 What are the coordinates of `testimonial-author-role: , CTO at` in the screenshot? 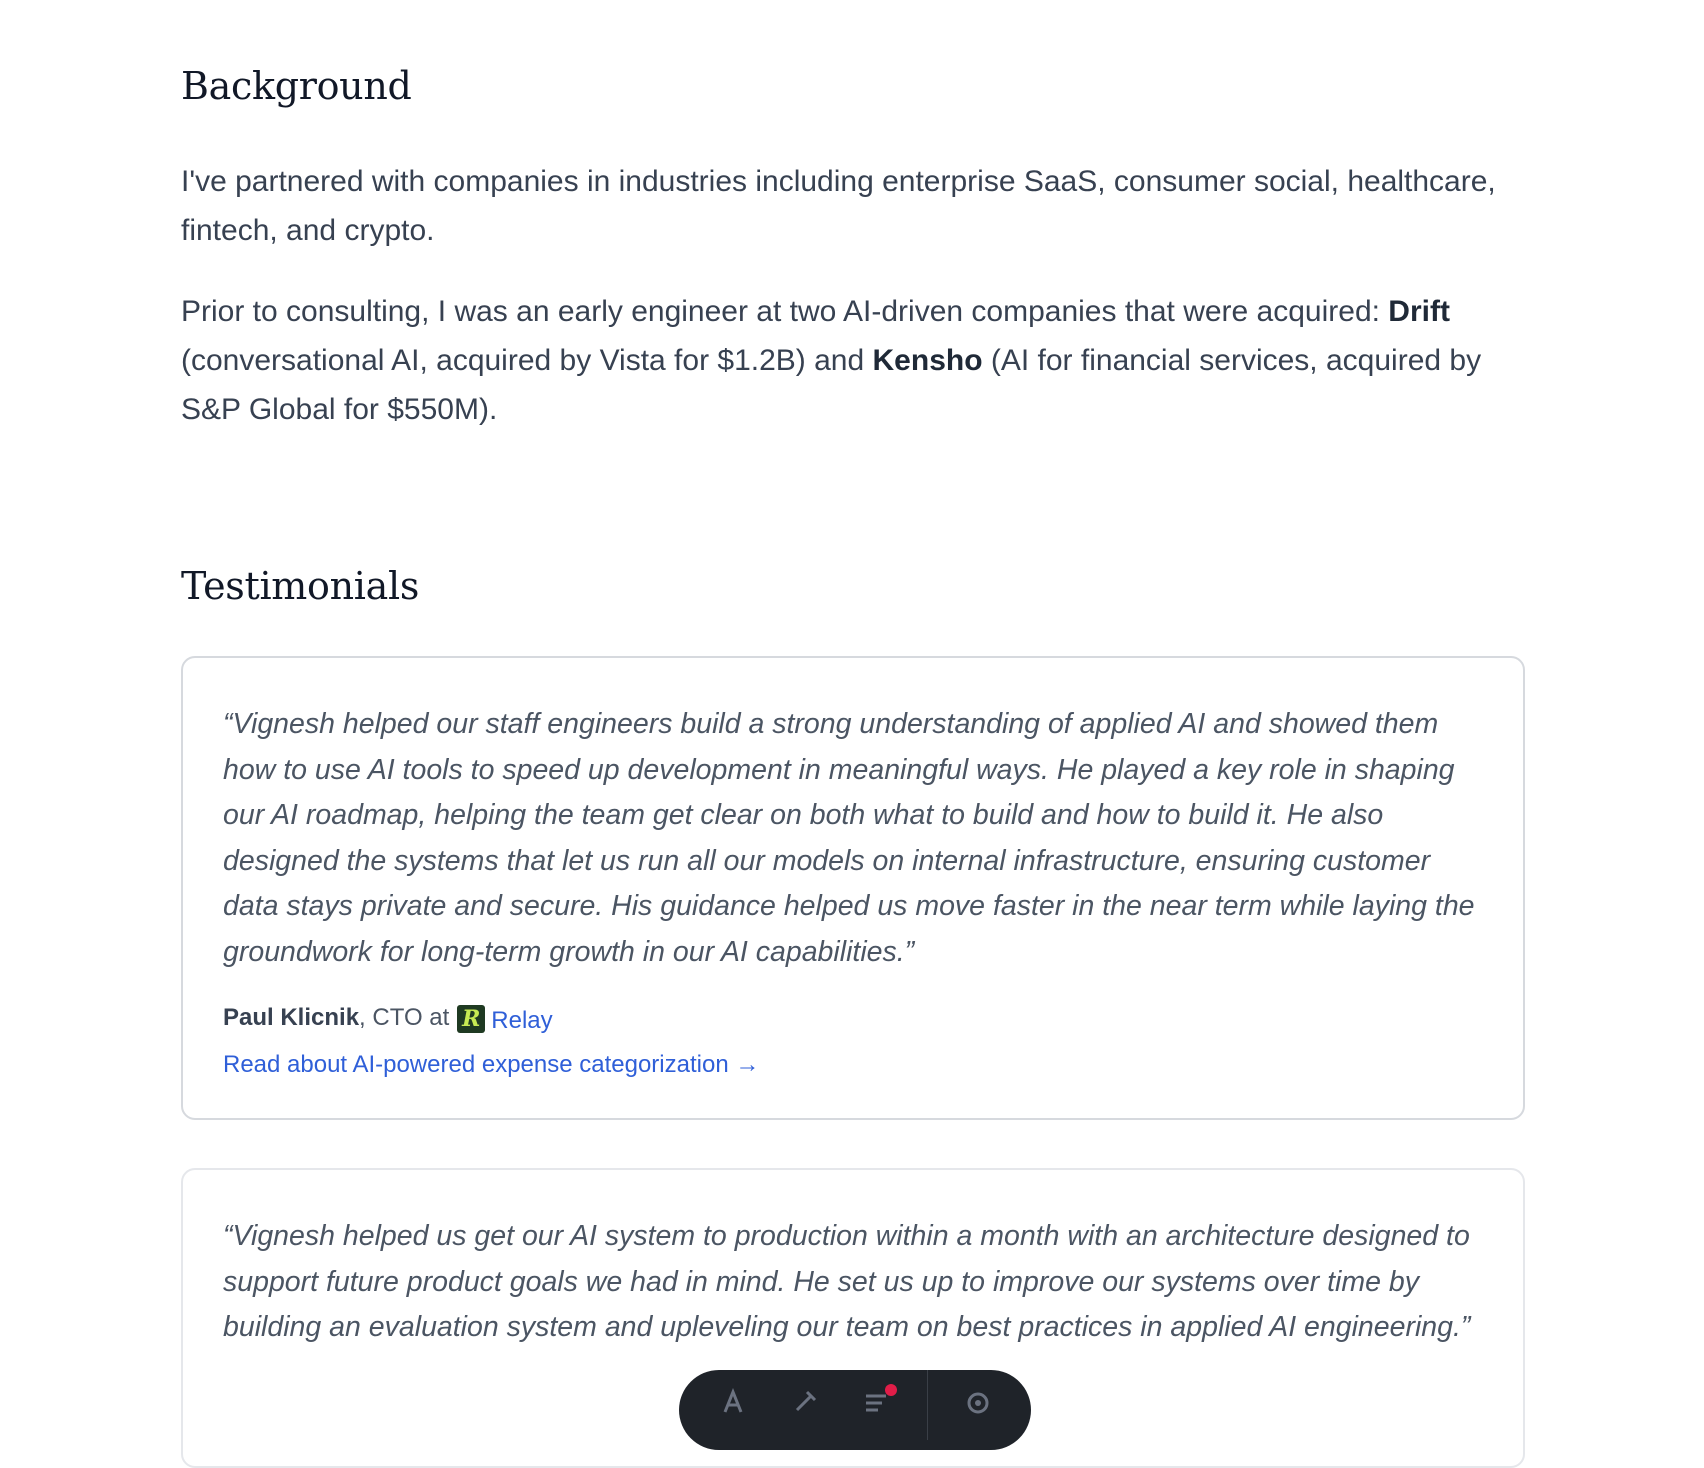 It's located at (404, 1017).